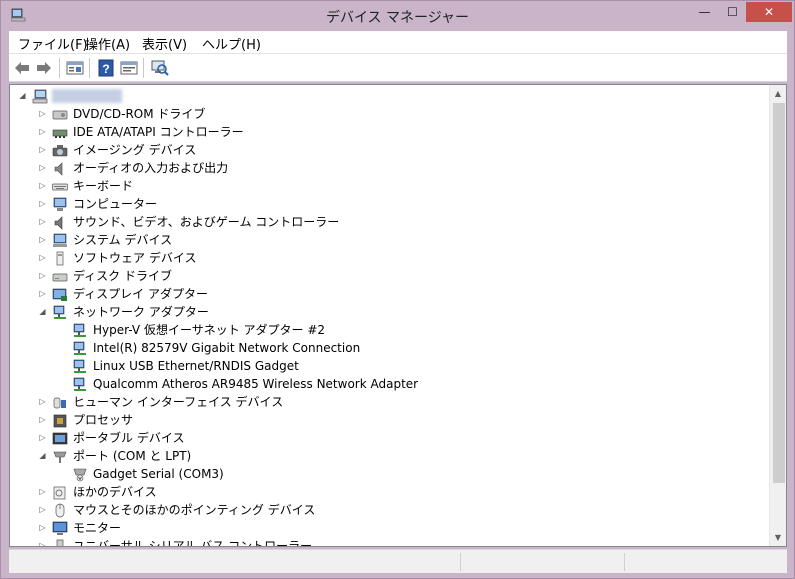  What do you see at coordinates (385, 402) in the screenshot?
I see `tree-category: ▷ ヒューマン インターフェイス デバイス` at bounding box center [385, 402].